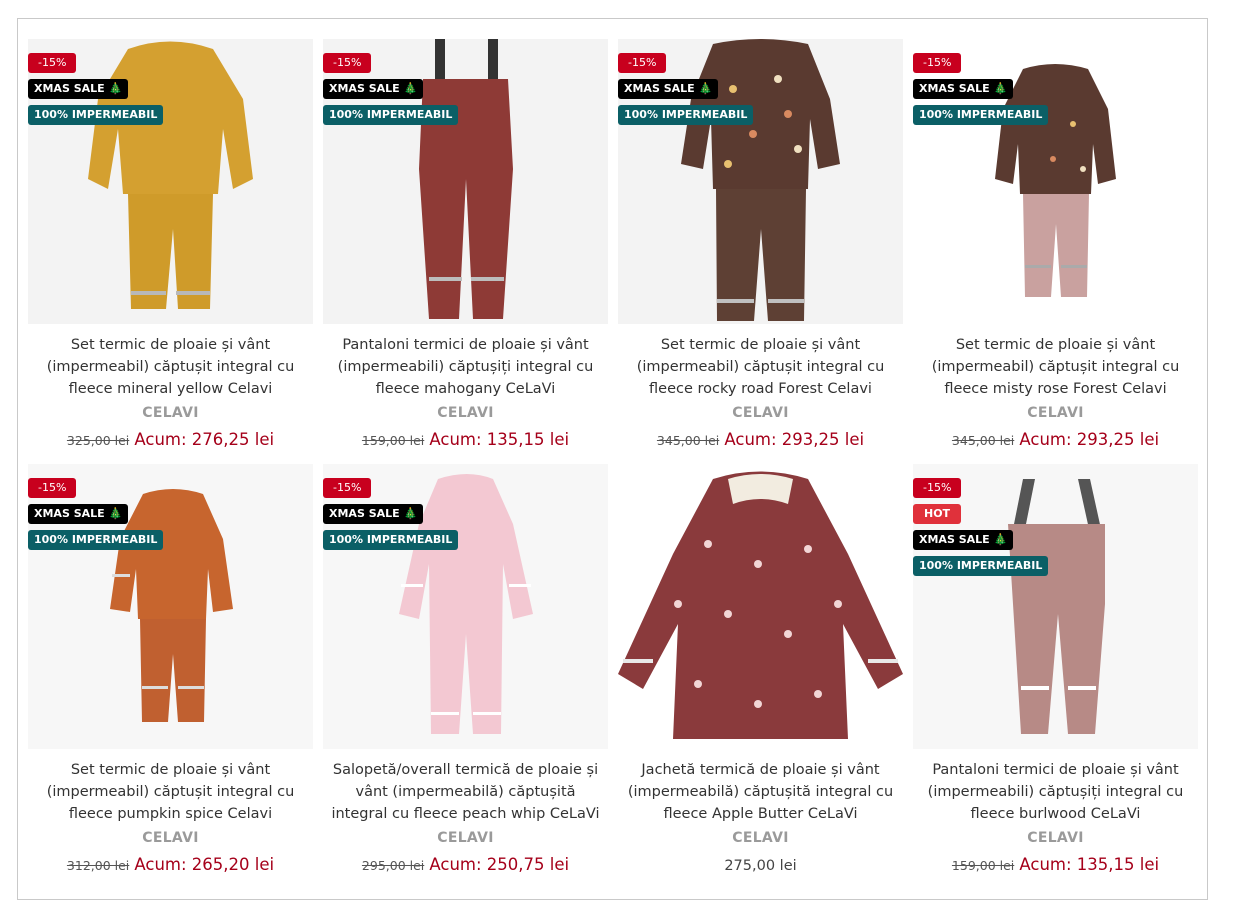 This screenshot has height=910, width=1233. I want to click on old-price: 312,00 lei, so click(98, 865).